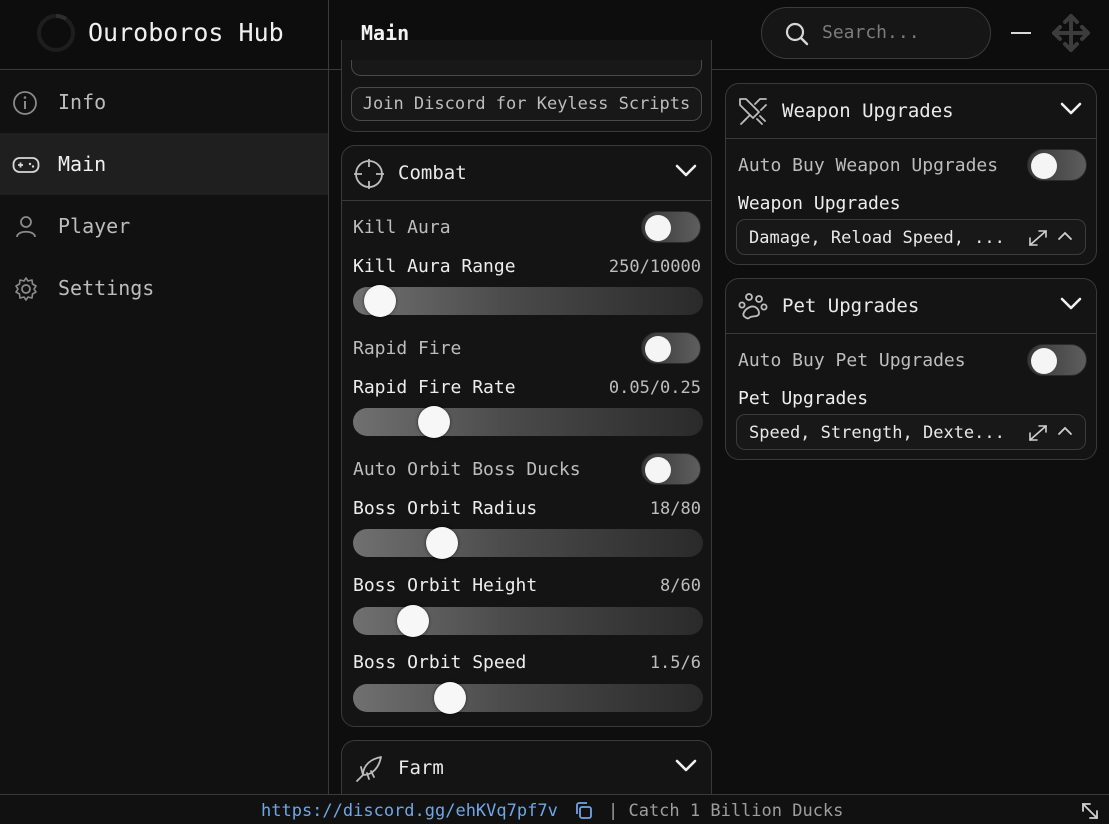 This screenshot has width=1109, height=824. I want to click on user-icon, so click(26, 227).